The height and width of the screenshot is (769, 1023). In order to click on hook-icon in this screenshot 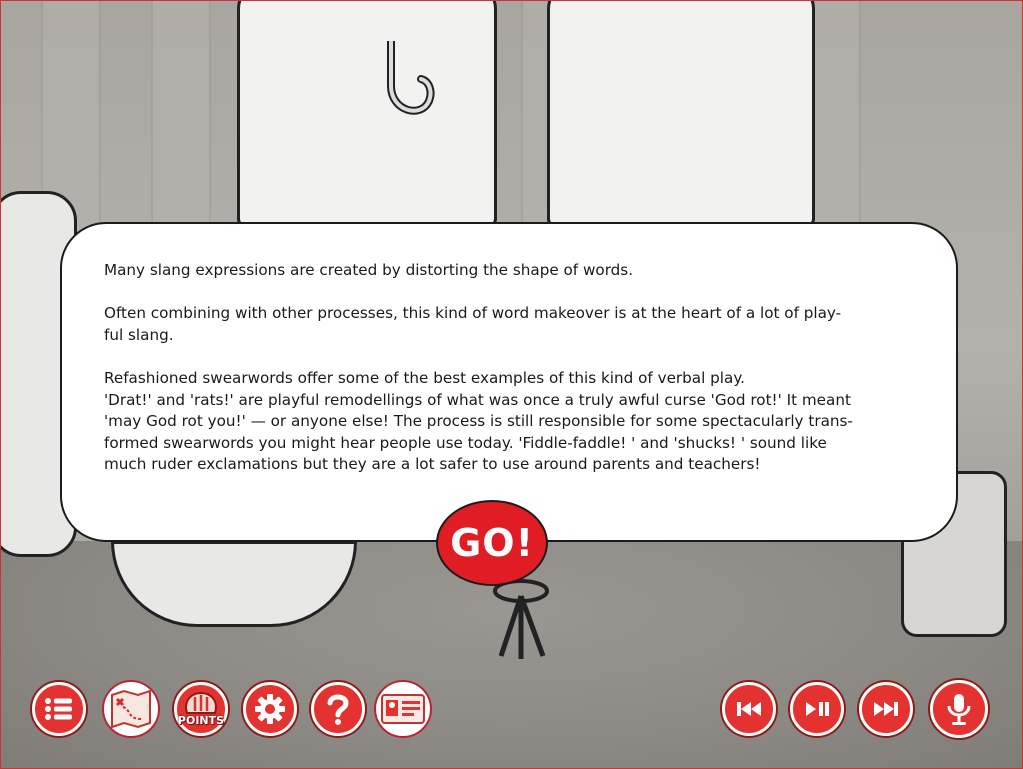, I will do `click(411, 78)`.